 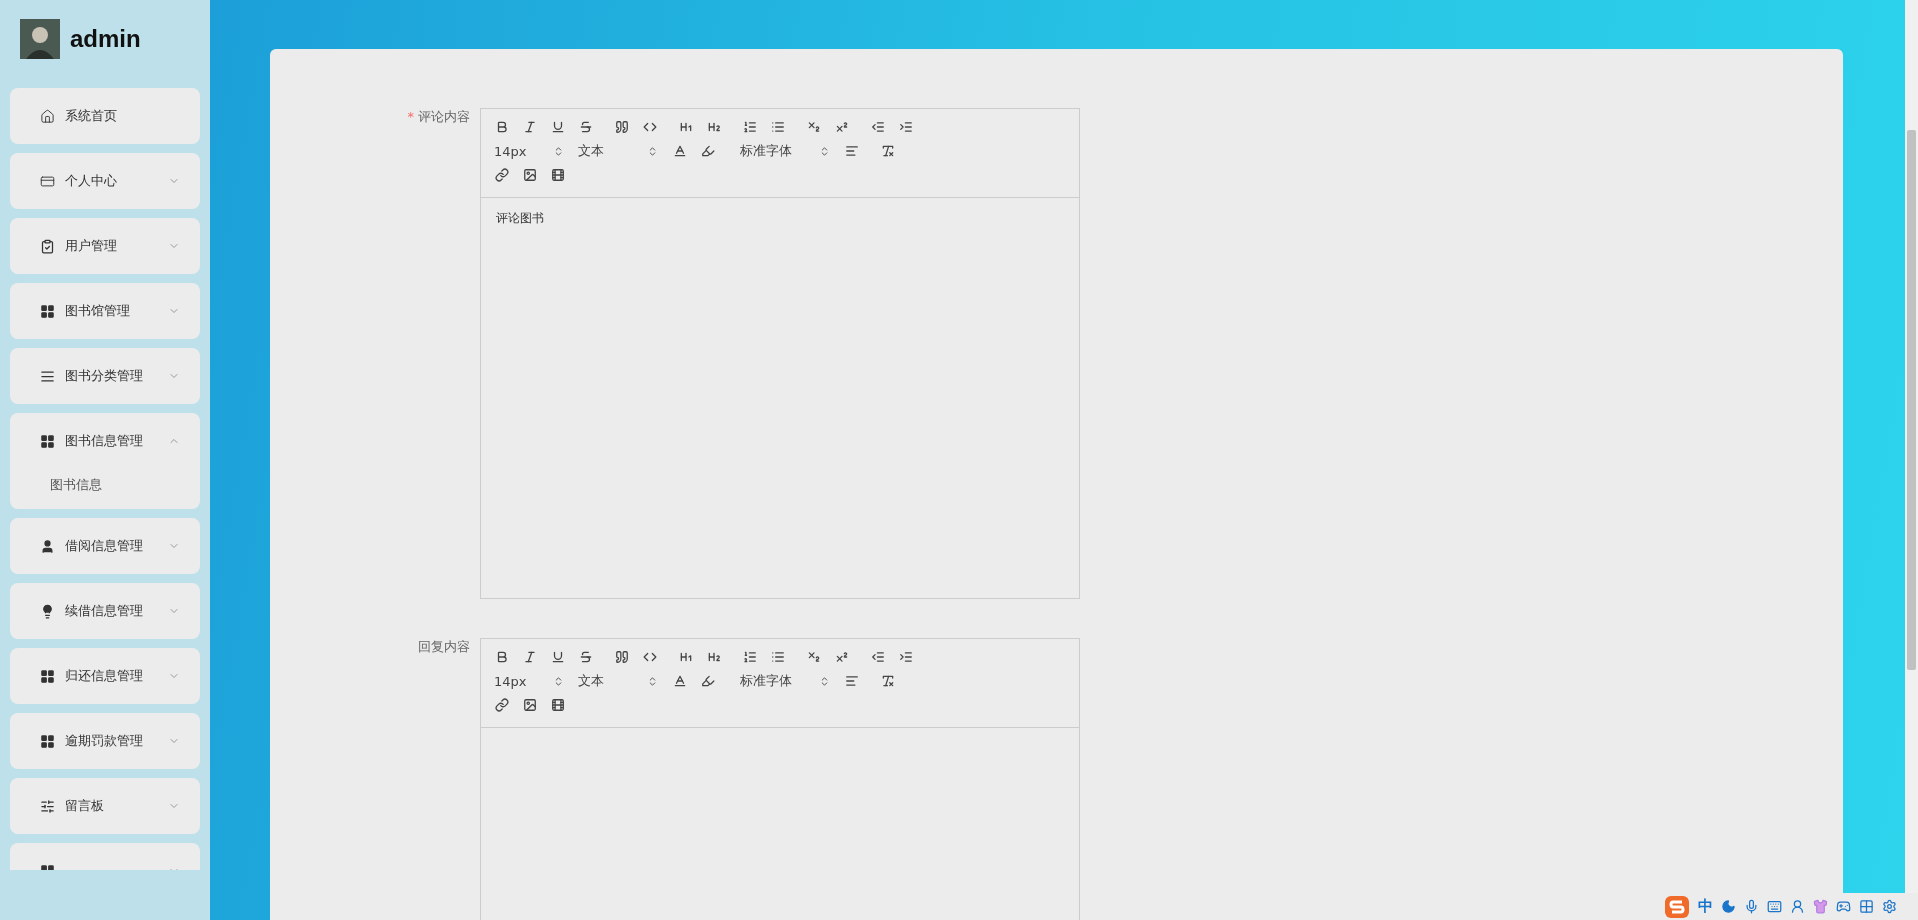 What do you see at coordinates (1774, 906) in the screenshot?
I see `keyboard-icon` at bounding box center [1774, 906].